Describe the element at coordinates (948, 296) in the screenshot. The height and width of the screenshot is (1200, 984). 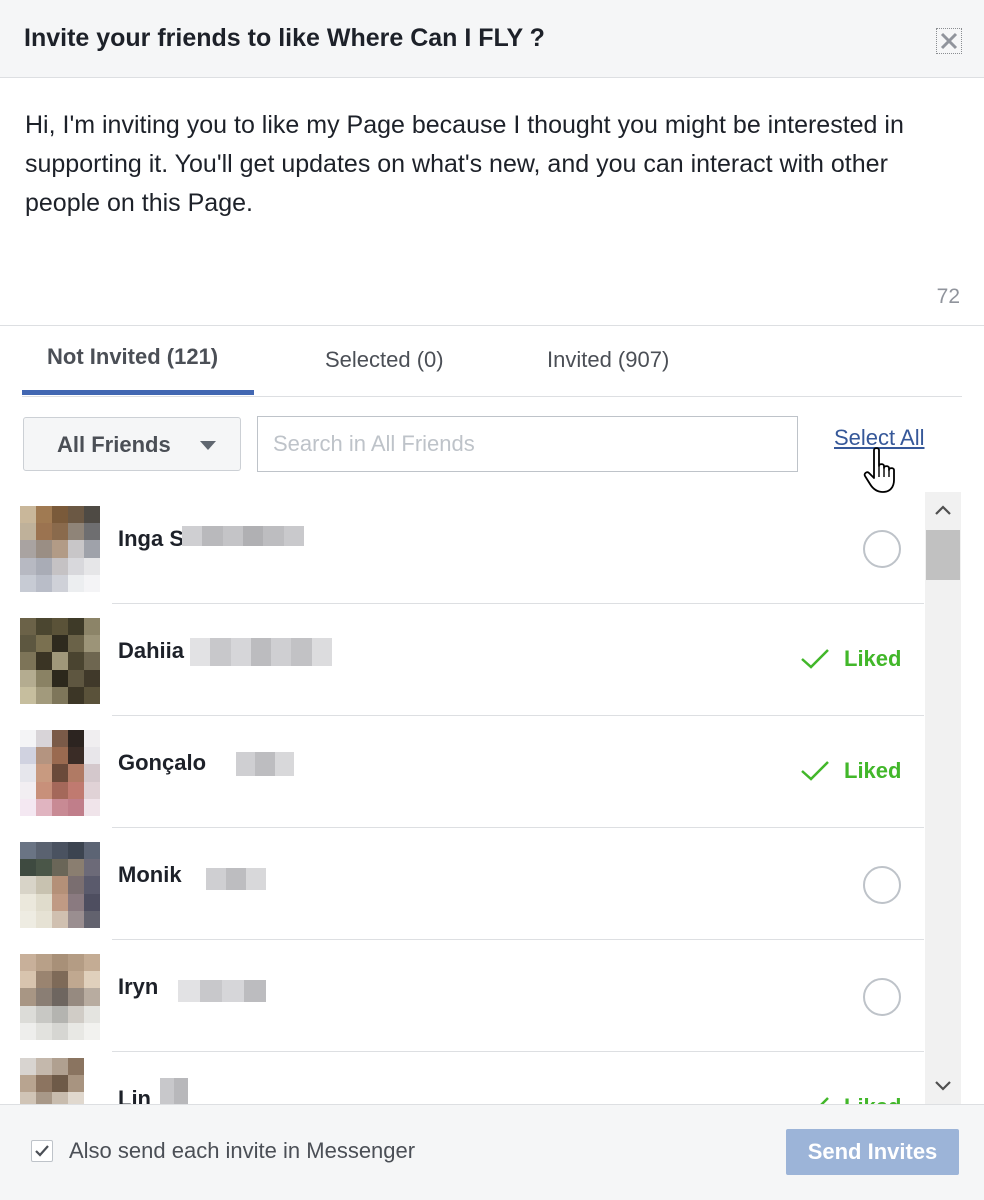
I see `character-count: 72` at that location.